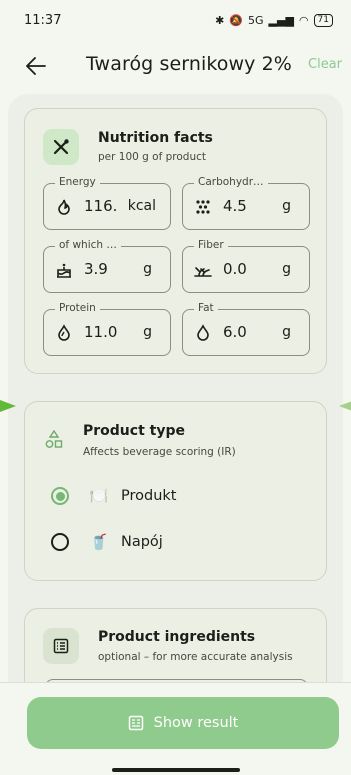 The width and height of the screenshot is (351, 775). Describe the element at coordinates (155, 138) in the screenshot. I see `nutrition-title: Nutrition facts` at that location.